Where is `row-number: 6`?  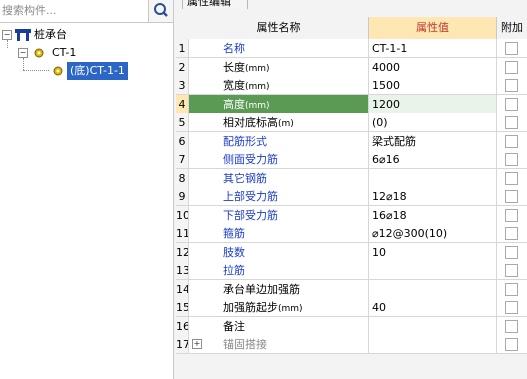
row-number: 6 is located at coordinates (182, 141).